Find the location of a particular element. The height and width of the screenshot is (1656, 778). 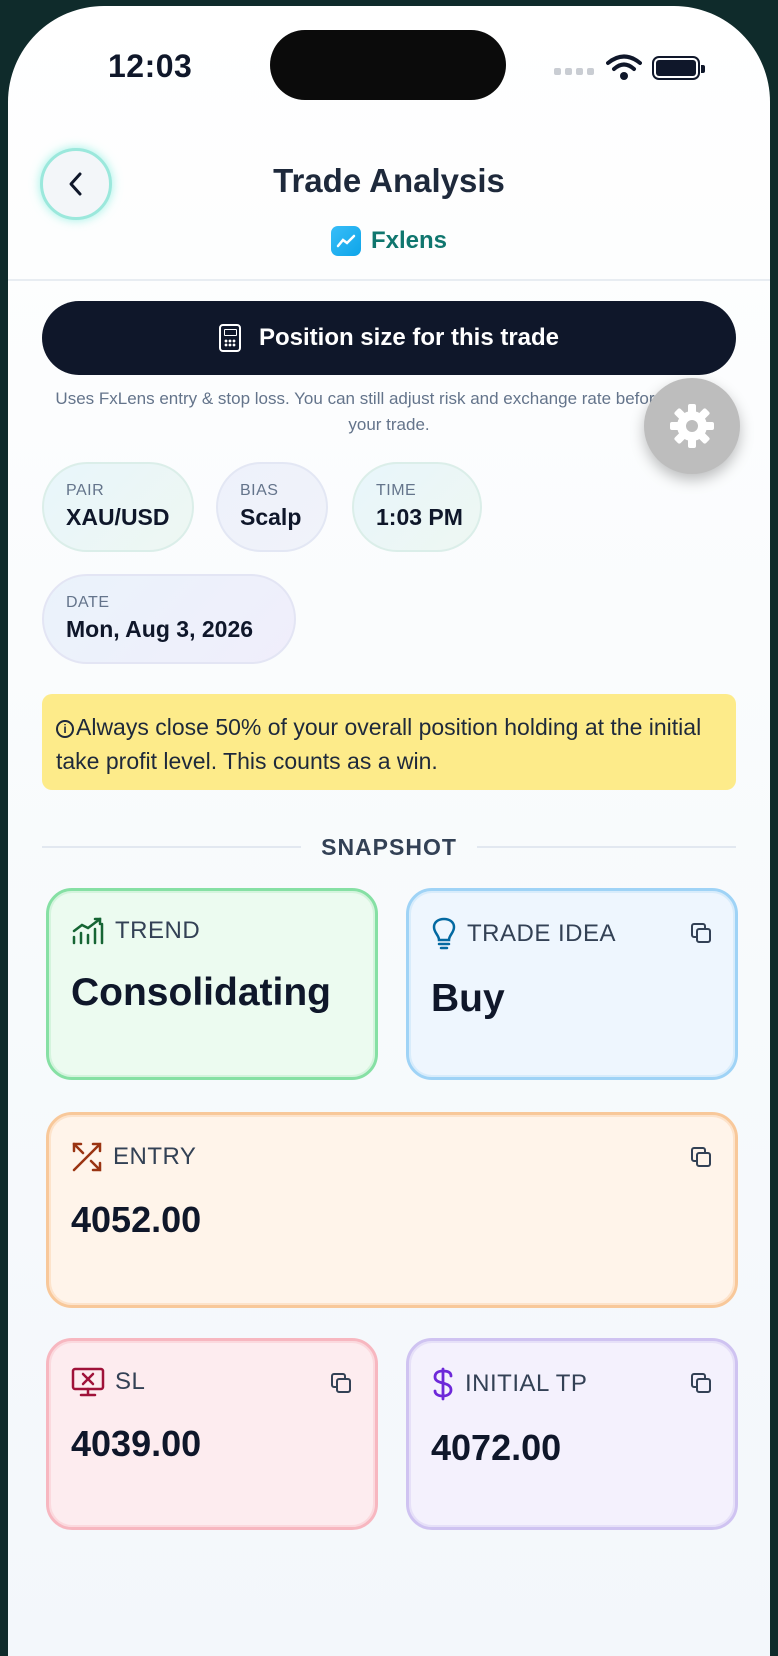

chip-bias: BIAS Scalp is located at coordinates (272, 507).